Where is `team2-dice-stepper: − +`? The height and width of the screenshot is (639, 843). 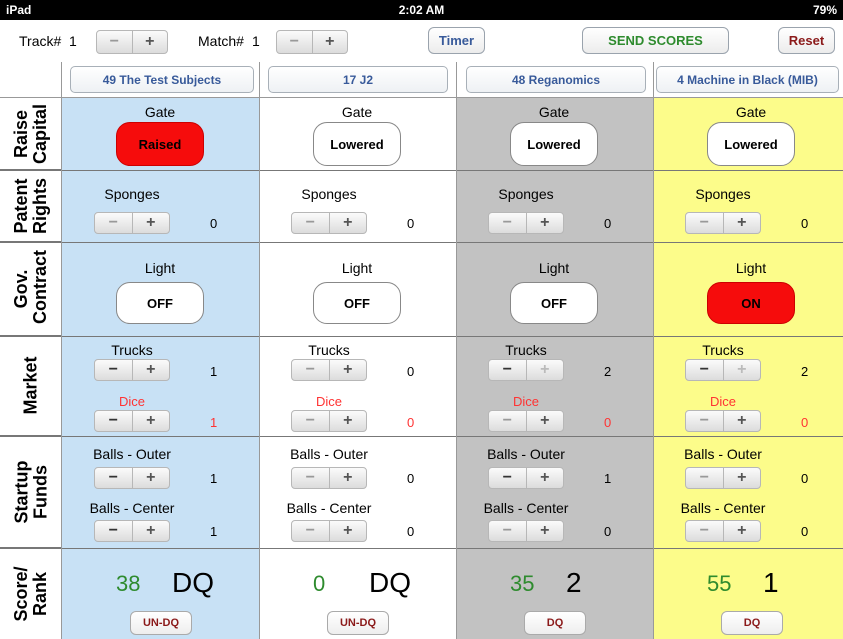
team2-dice-stepper: − + is located at coordinates (329, 421).